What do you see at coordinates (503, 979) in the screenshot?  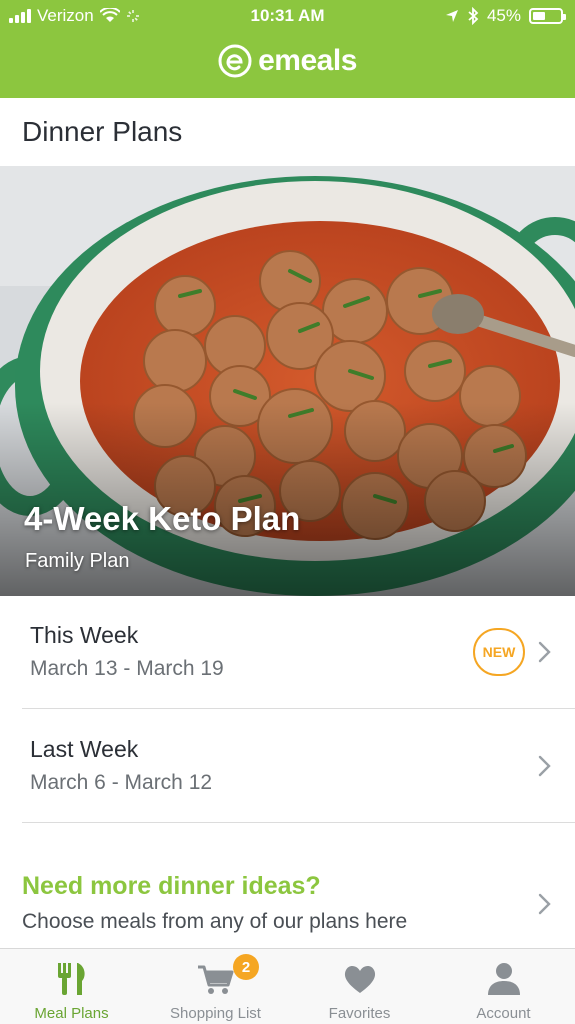 I see `user-icon` at bounding box center [503, 979].